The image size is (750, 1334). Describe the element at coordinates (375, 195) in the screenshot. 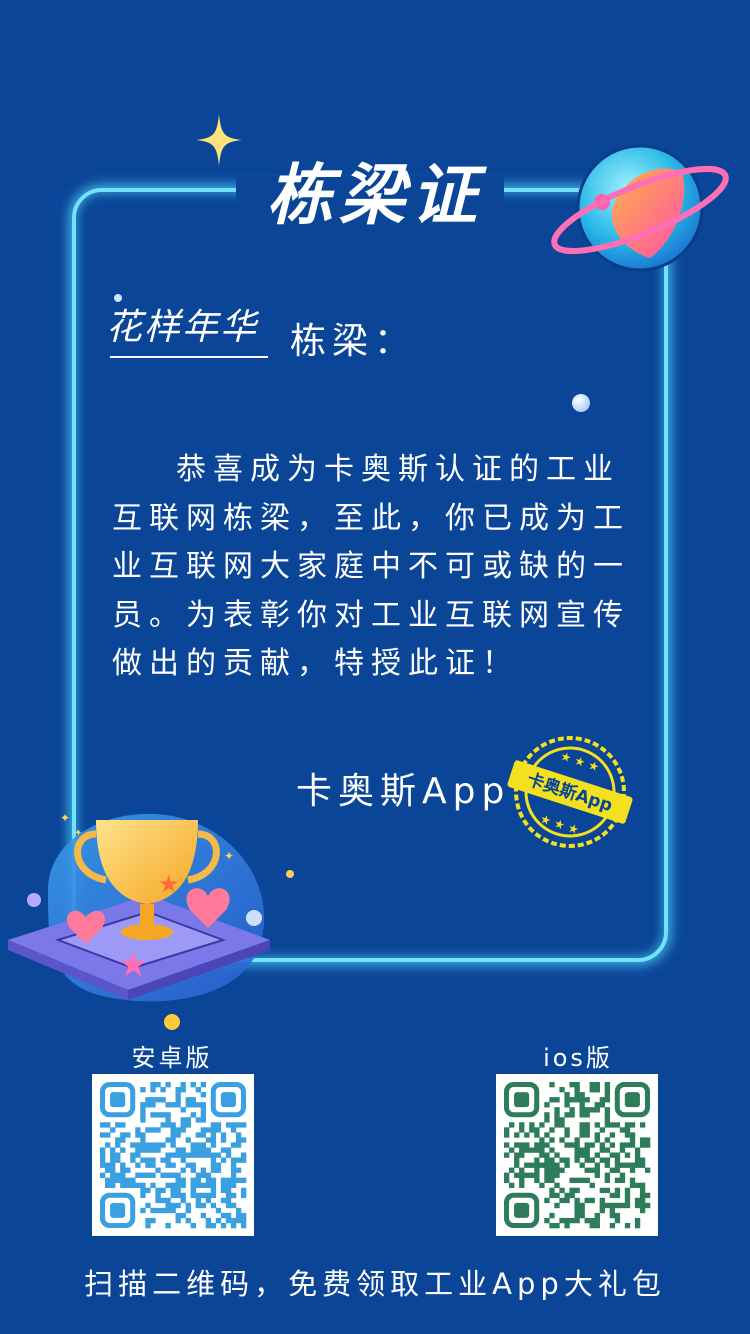

I see `certificate-title: 栋梁证` at that location.